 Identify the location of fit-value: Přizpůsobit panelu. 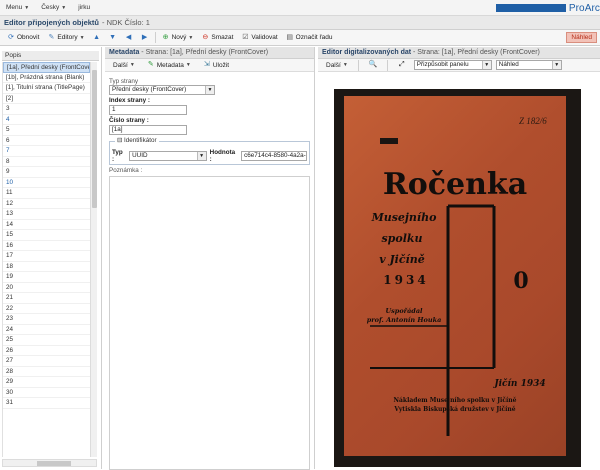
(442, 64).